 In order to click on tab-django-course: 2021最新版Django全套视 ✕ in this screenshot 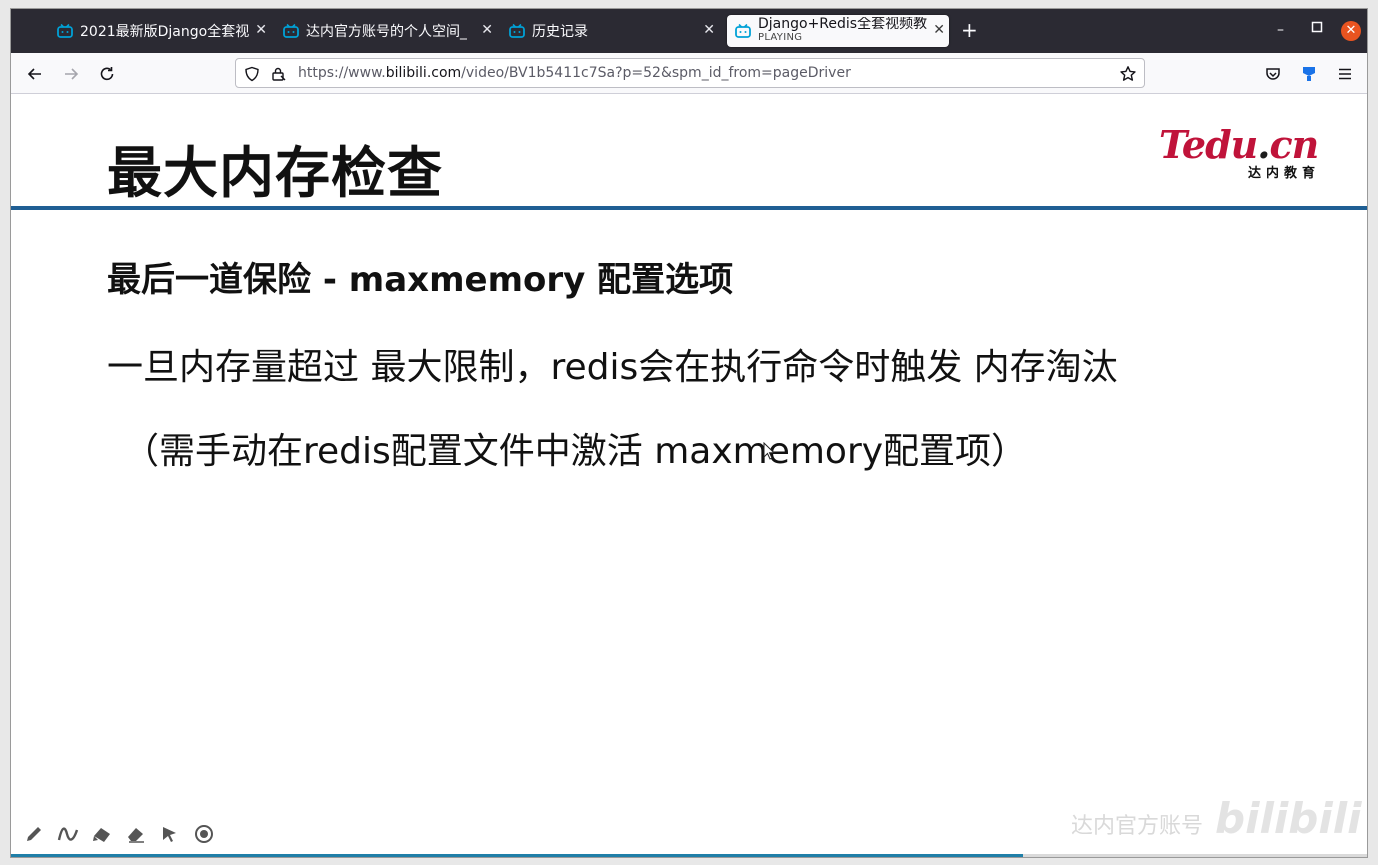, I will do `click(164, 31)`.